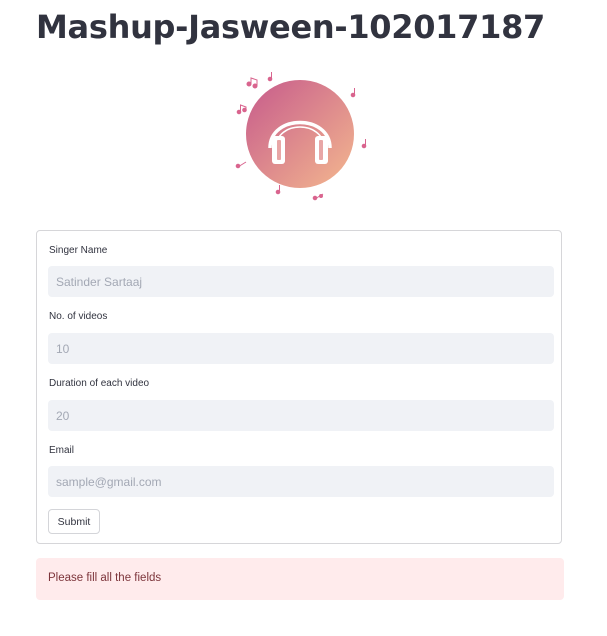 The height and width of the screenshot is (636, 607). Describe the element at coordinates (62, 450) in the screenshot. I see `email-label: Email` at that location.